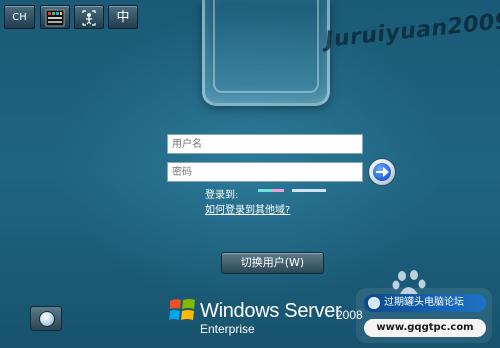  Describe the element at coordinates (227, 329) in the screenshot. I see `brand-edition: Enterprise` at that location.